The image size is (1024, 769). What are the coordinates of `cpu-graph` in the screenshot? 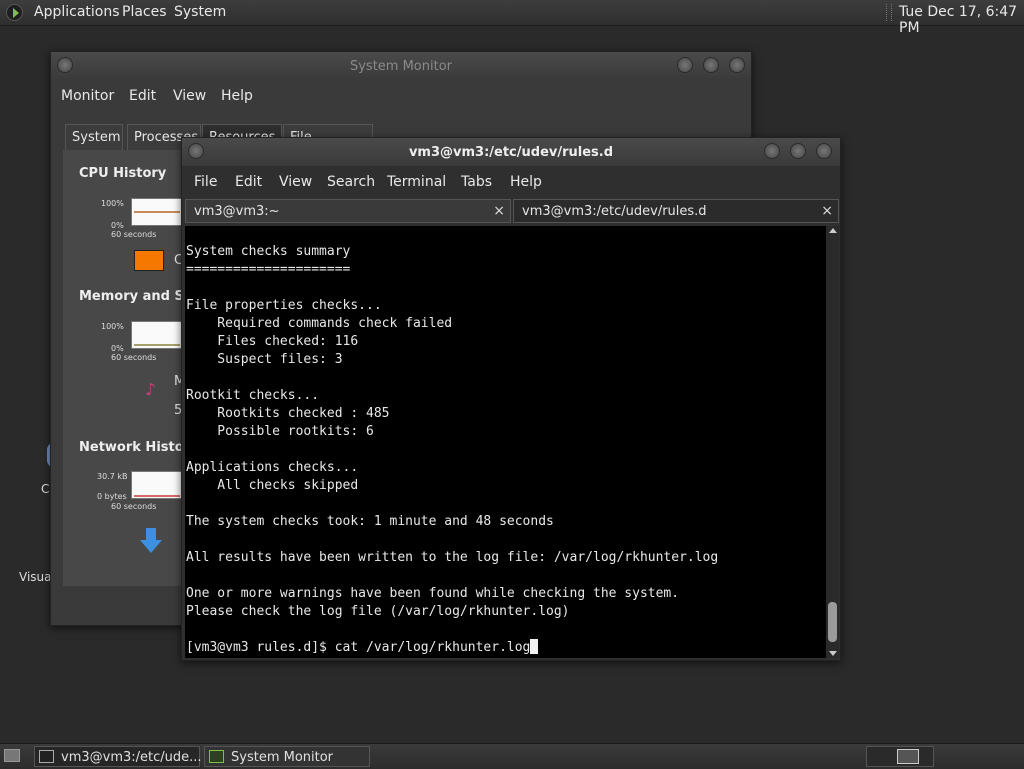 It's located at (157, 212).